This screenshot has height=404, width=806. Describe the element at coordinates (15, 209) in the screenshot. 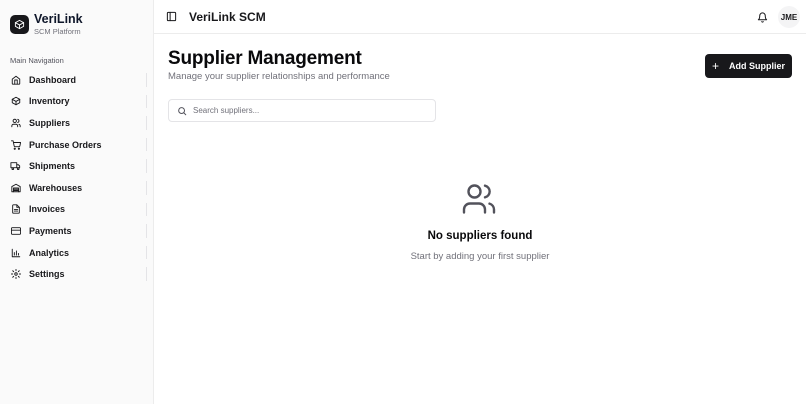

I see `file-icon` at that location.